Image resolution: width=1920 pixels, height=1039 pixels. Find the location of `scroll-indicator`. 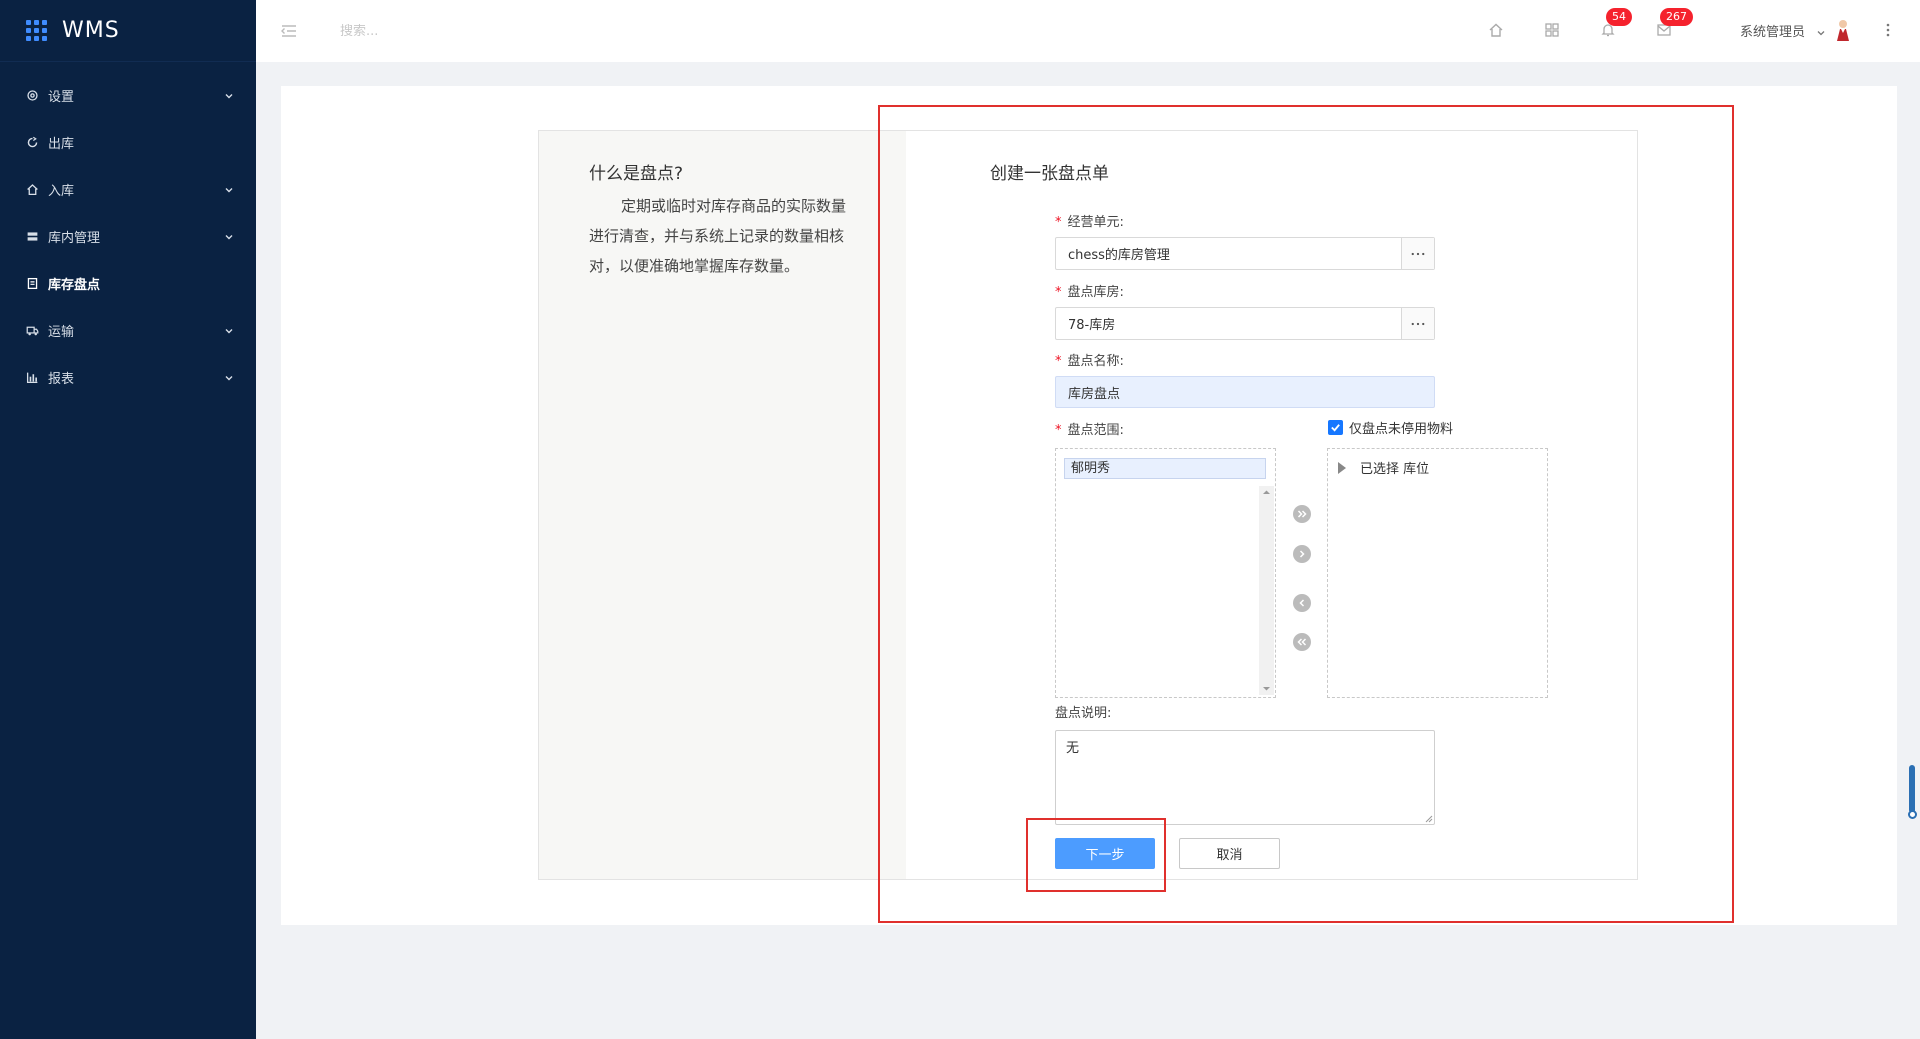

scroll-indicator is located at coordinates (1912, 789).